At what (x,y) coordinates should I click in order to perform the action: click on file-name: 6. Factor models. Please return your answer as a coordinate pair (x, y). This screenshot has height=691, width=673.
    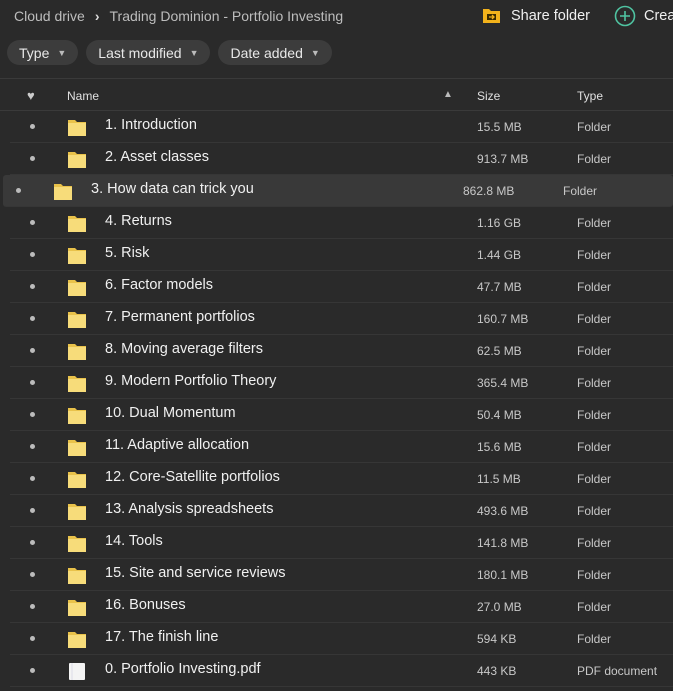
    Looking at the image, I should click on (159, 285).